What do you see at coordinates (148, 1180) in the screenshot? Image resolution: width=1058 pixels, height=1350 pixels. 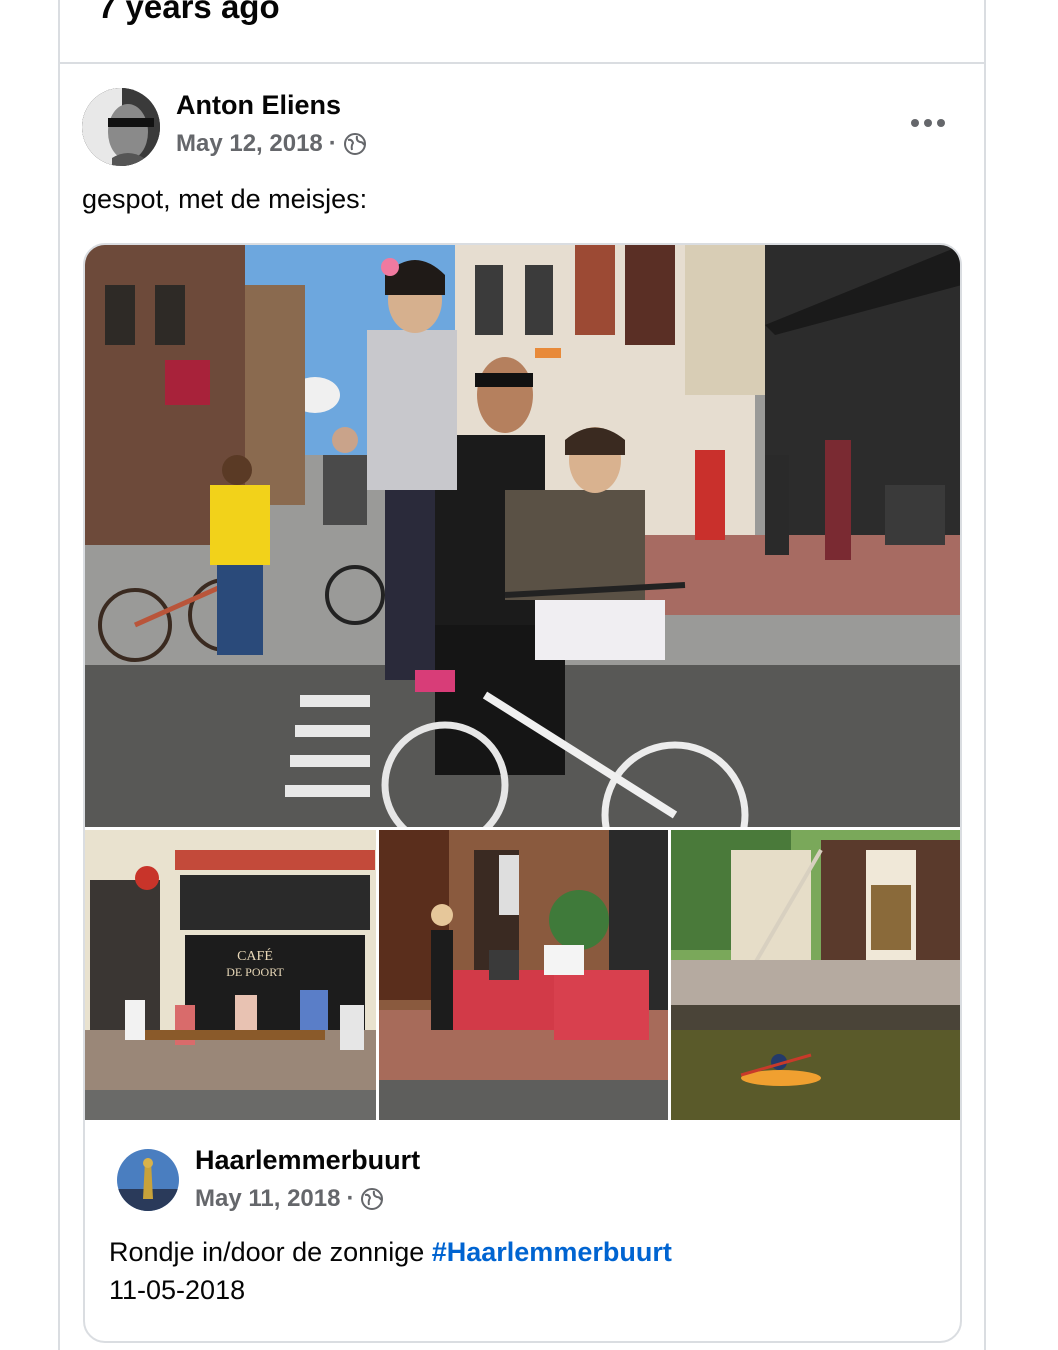 I see `shared-author-avatar` at bounding box center [148, 1180].